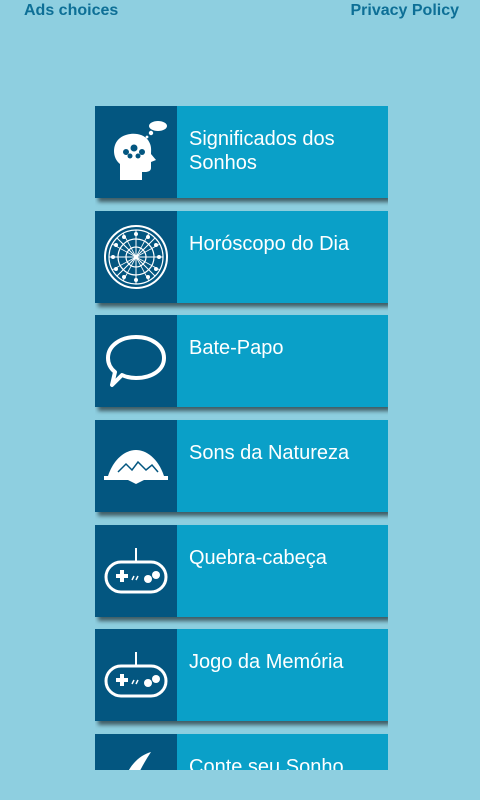  I want to click on menu-item-sons-da-natureza: Sons da Natureza, so click(241, 466).